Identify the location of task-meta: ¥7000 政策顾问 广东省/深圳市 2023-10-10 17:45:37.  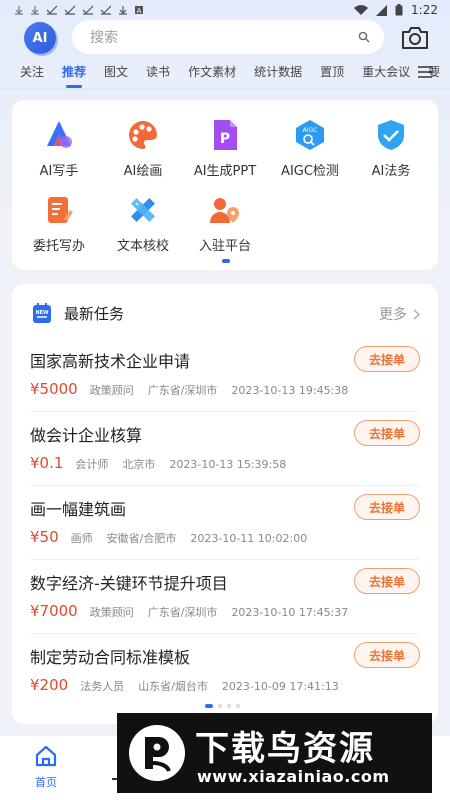
(189, 611).